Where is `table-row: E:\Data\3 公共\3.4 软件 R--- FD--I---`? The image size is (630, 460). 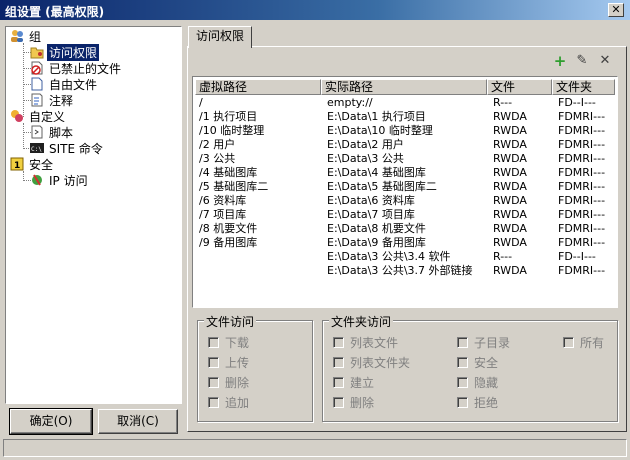 table-row: E:\Data\3 公共\3.4 软件 R--- FD--I--- is located at coordinates (404, 257).